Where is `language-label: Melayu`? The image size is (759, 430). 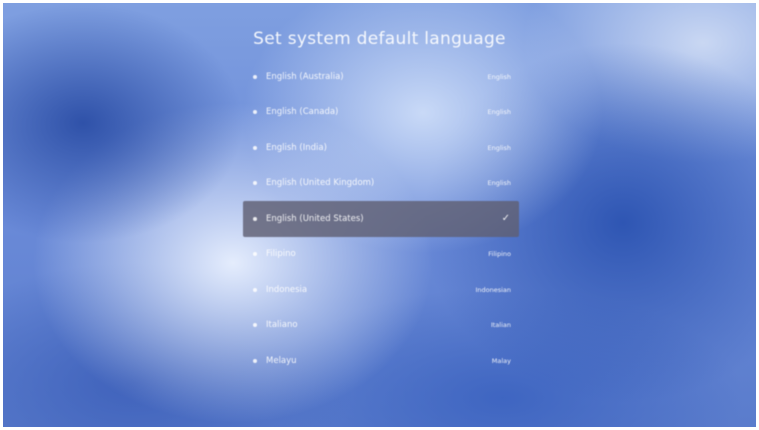
language-label: Melayu is located at coordinates (281, 360).